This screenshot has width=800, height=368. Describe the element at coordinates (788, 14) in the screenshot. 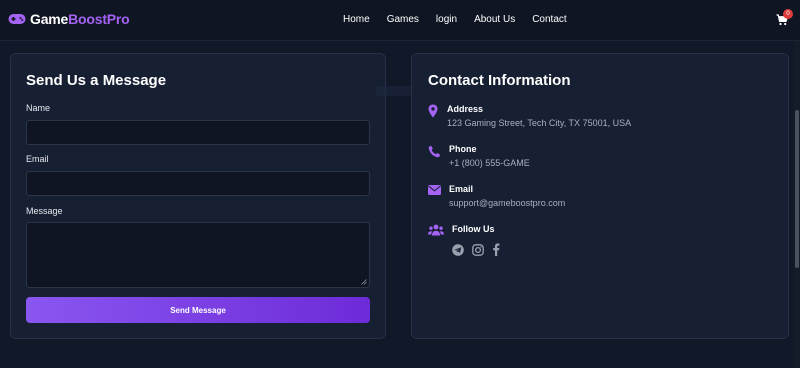

I see `cart-count-badge: 0` at that location.